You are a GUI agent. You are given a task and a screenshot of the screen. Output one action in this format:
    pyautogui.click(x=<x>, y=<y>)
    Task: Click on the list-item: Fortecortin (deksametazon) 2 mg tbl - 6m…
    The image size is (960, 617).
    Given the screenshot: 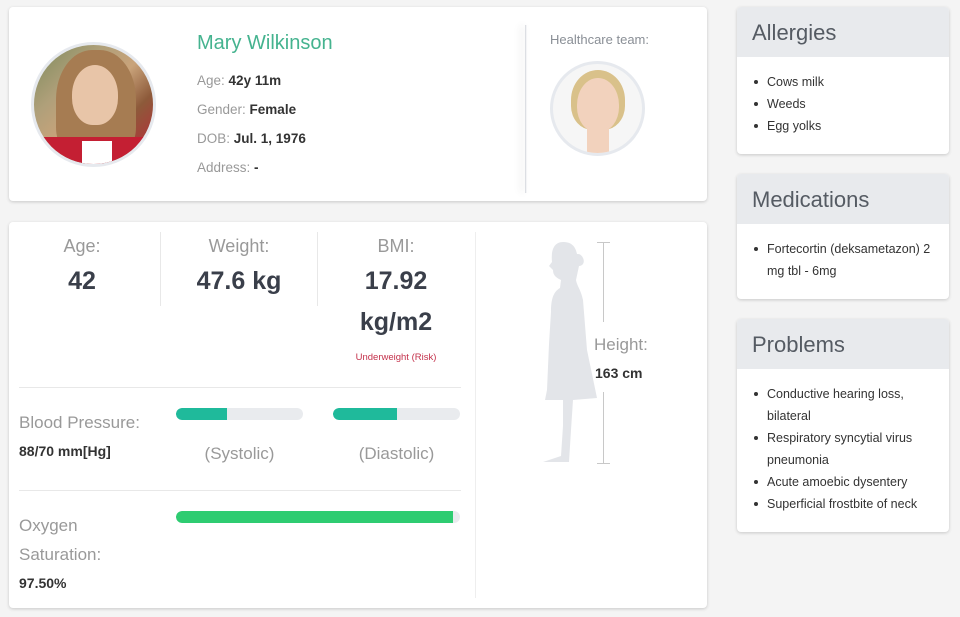 What is the action you would take?
    pyautogui.click(x=843, y=260)
    